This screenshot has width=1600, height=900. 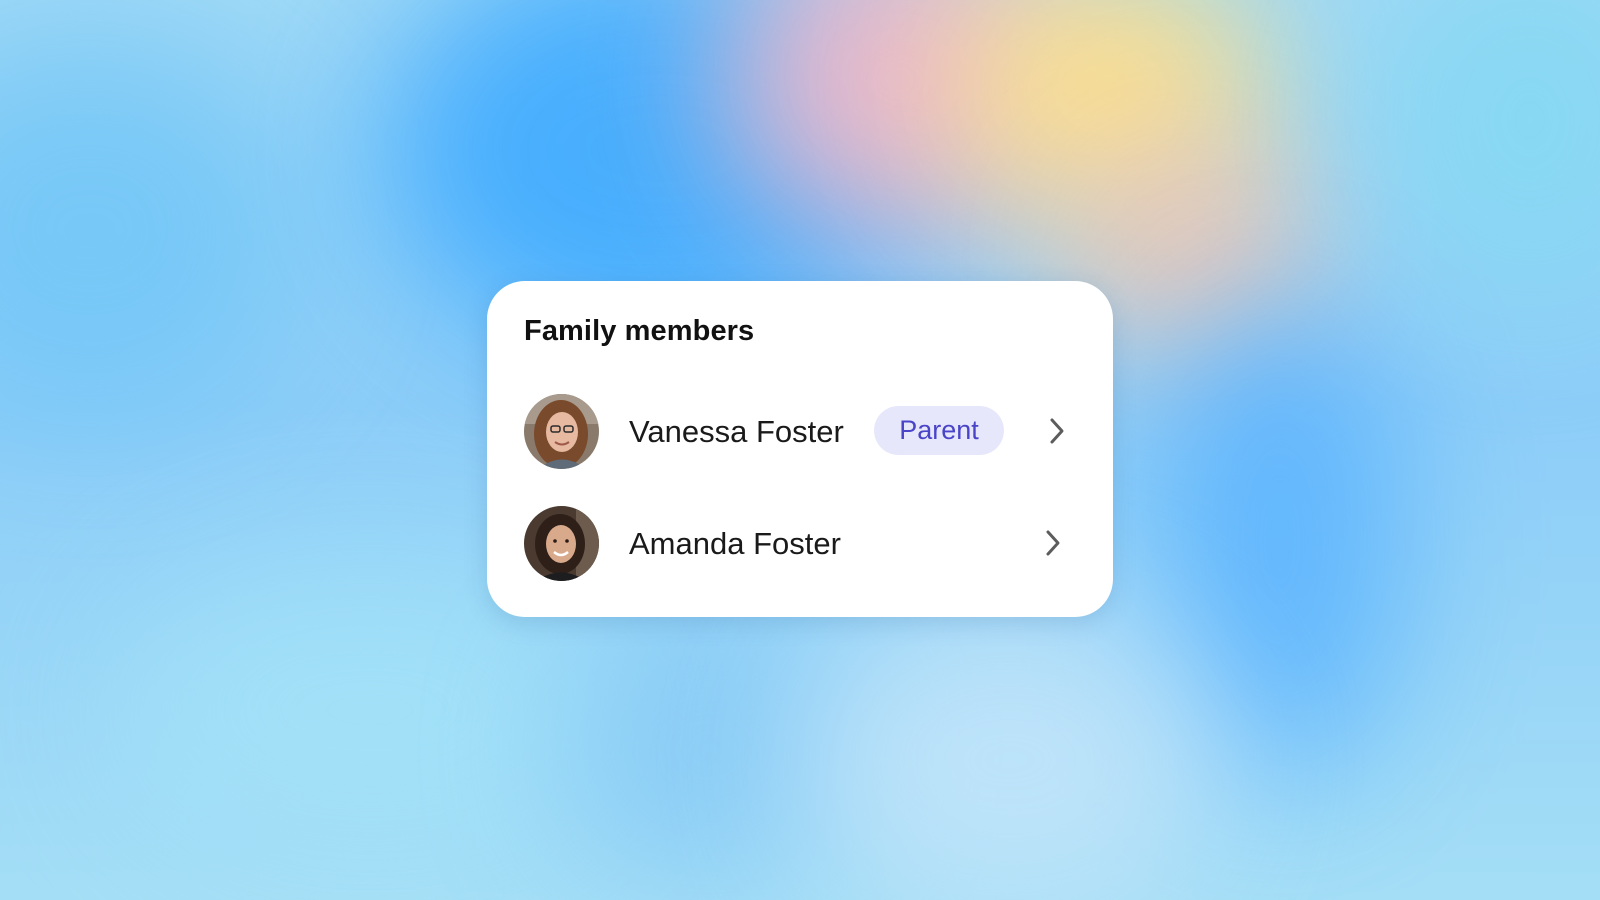 I want to click on member-name: Vanessa Foster, so click(x=736, y=431).